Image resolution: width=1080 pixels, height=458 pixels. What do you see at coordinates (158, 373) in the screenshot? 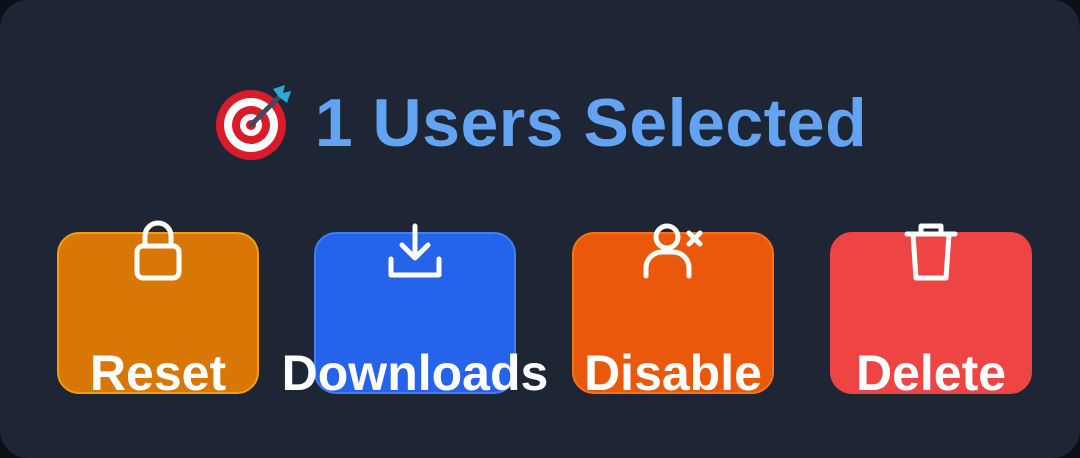
I see `reset-label: Reset` at bounding box center [158, 373].